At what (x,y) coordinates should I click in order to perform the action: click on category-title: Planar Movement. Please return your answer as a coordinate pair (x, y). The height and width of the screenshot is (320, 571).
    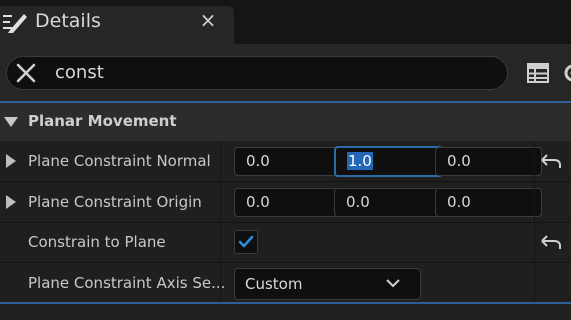
    Looking at the image, I should click on (102, 121).